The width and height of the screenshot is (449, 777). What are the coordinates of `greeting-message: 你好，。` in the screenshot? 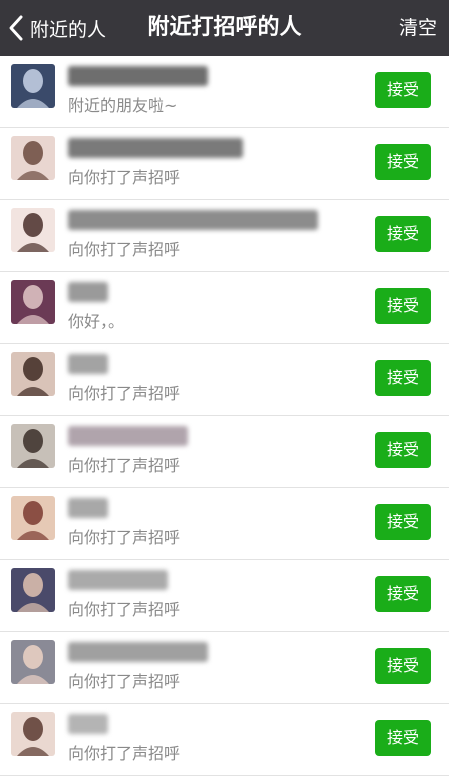 It's located at (96, 321).